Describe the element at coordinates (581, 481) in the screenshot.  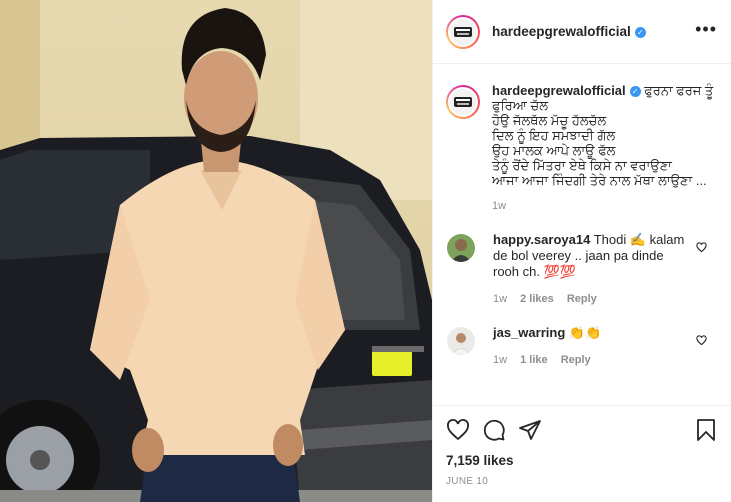
I see `post-date: JUNE 10` at that location.